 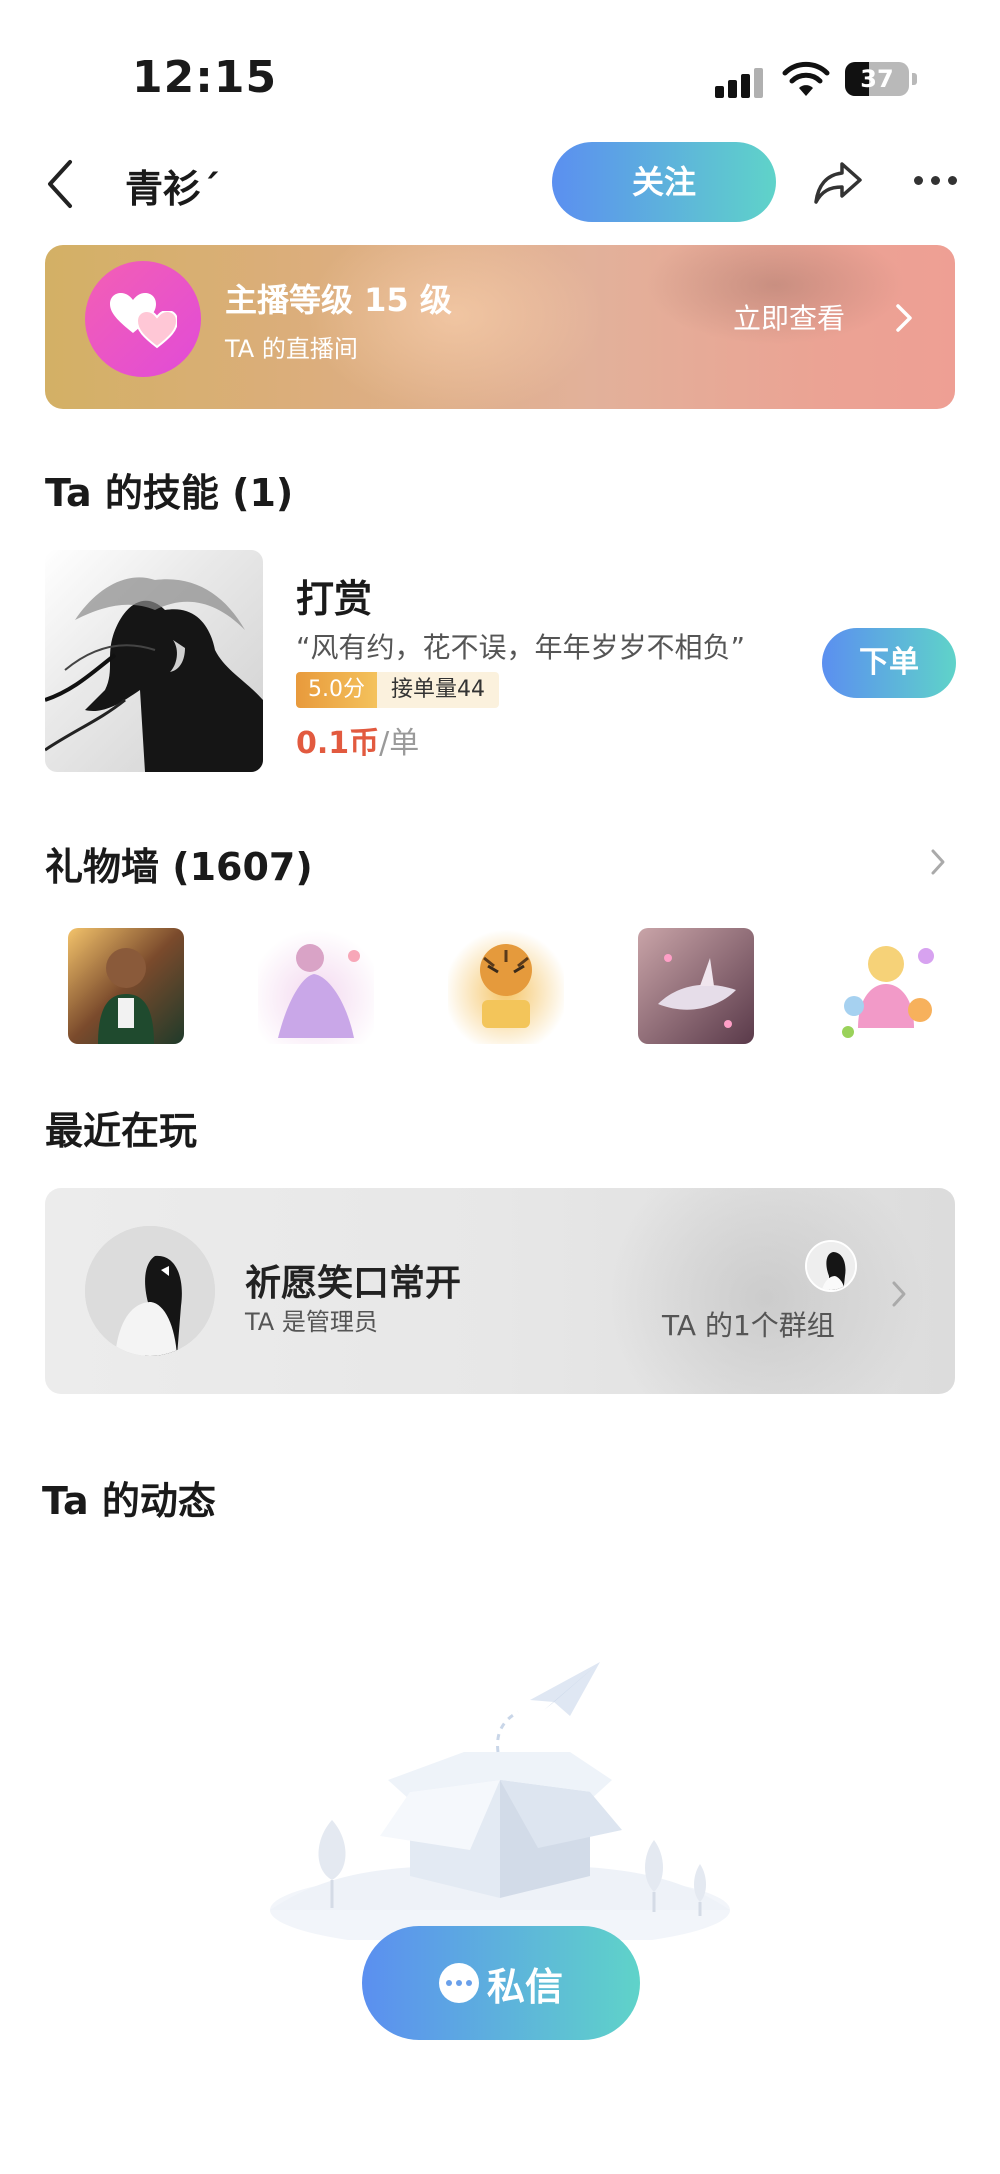 What do you see at coordinates (336, 690) in the screenshot?
I see `rating-badge: 5.0分` at bounding box center [336, 690].